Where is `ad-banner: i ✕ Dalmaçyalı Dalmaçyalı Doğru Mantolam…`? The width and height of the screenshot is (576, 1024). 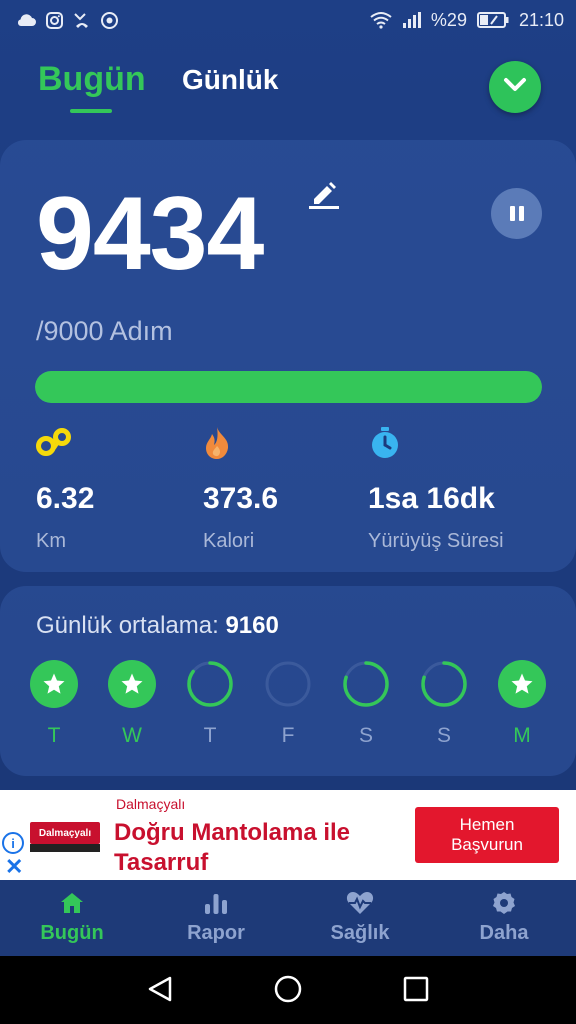
ad-banner: i ✕ Dalmaçyalı Dalmaçyalı Doğru Mantolam… is located at coordinates (288, 835).